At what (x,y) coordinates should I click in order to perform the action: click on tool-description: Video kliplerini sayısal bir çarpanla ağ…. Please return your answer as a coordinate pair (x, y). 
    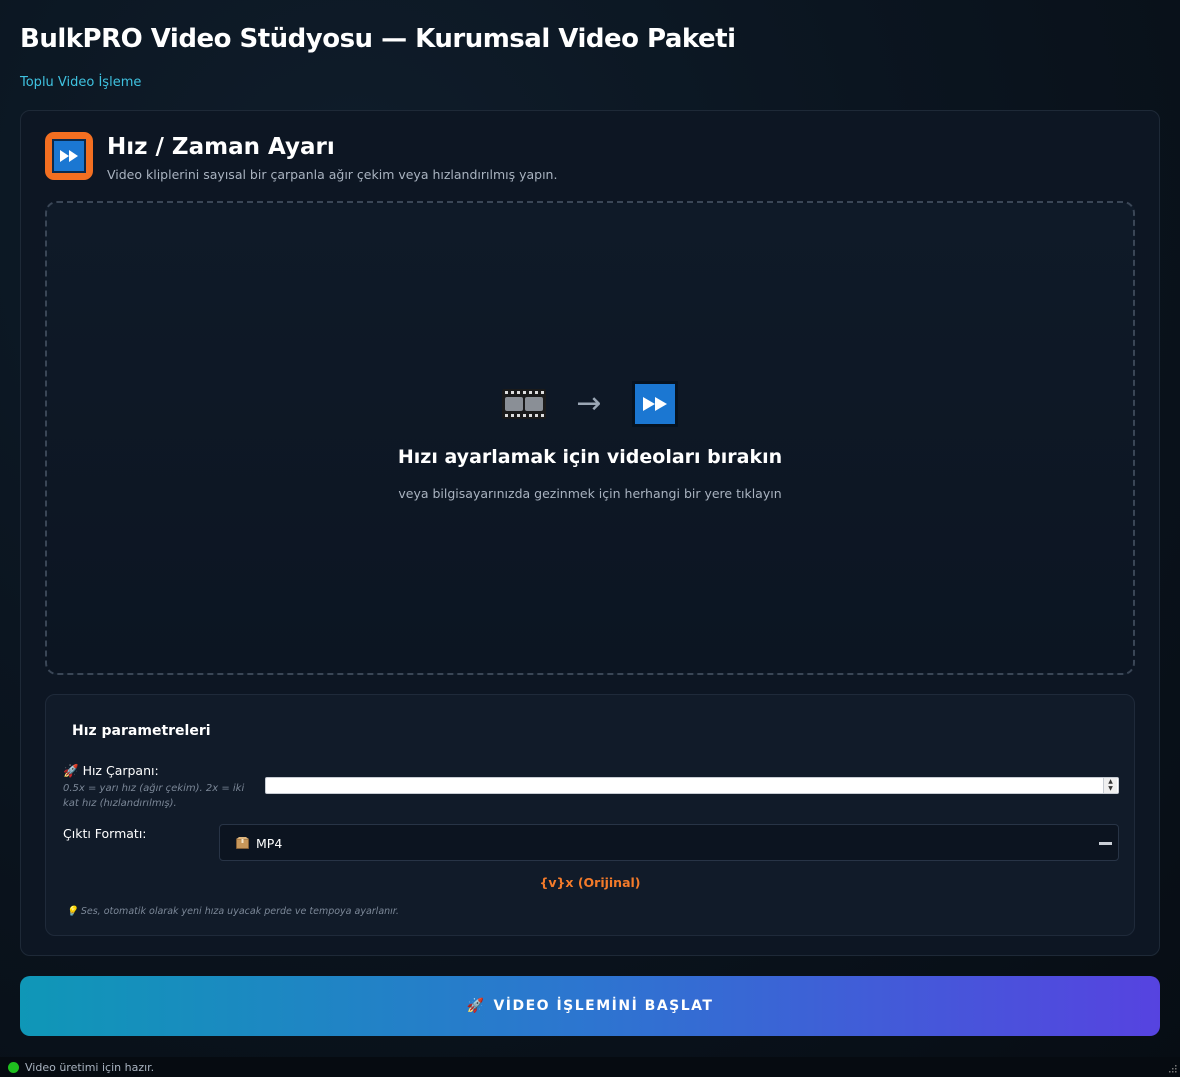
    Looking at the image, I should click on (332, 174).